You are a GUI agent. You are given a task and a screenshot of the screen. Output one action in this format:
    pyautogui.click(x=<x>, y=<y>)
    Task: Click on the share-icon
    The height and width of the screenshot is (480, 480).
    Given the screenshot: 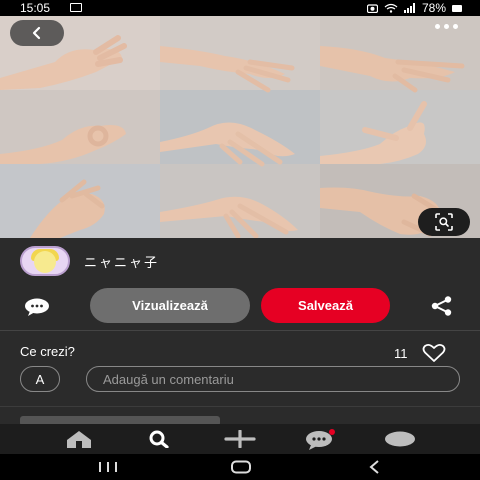 What is the action you would take?
    pyautogui.click(x=442, y=306)
    